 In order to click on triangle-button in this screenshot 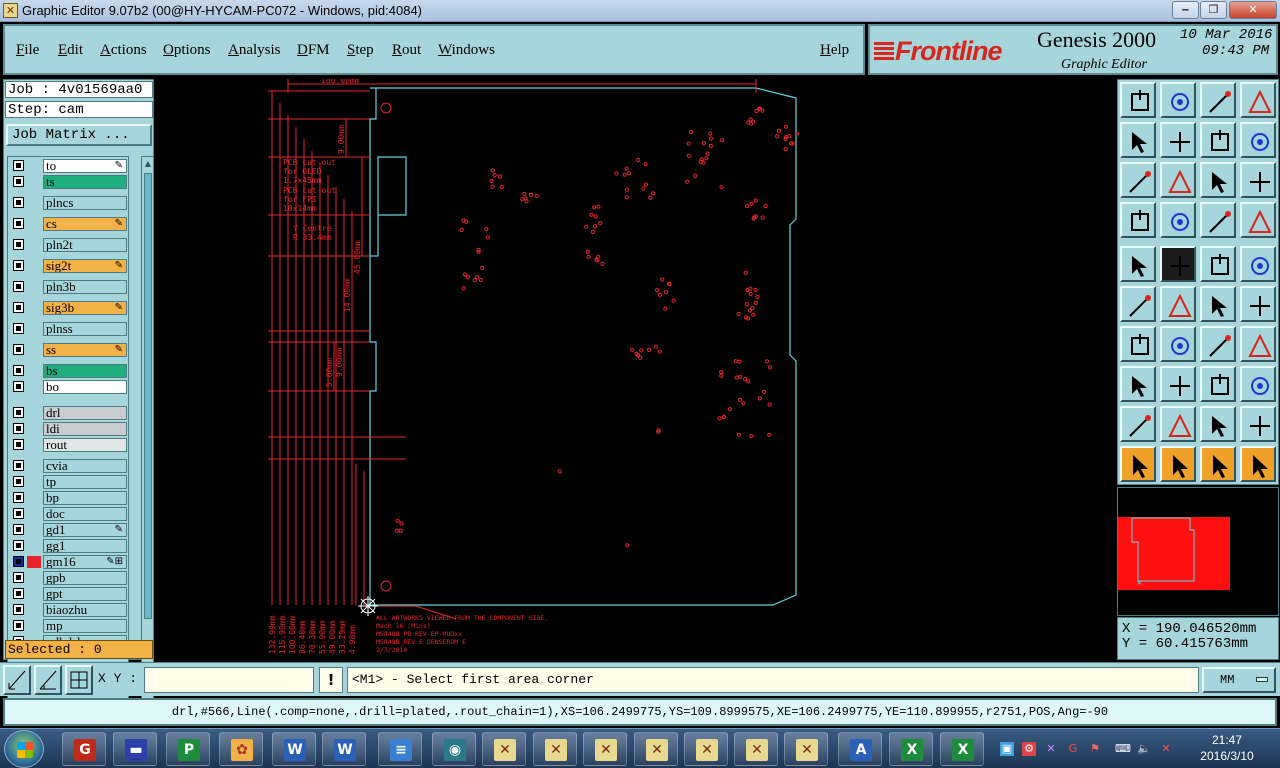, I will do `click(1138, 424)`.